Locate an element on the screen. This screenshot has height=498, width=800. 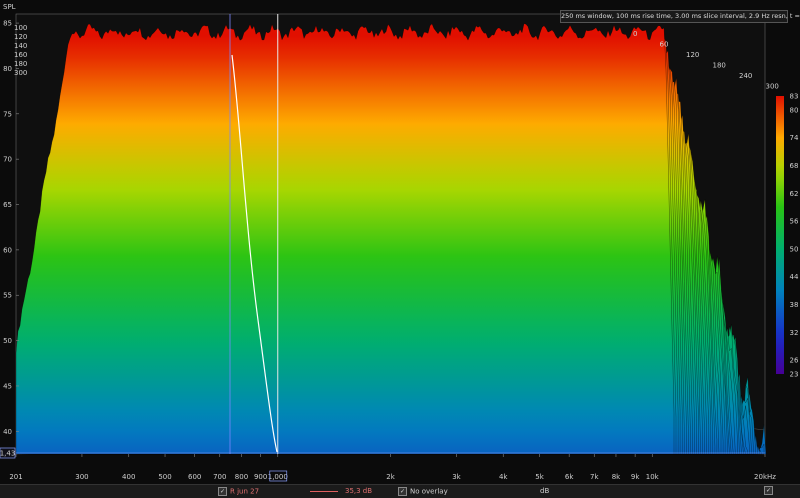
slice-time-label: 120 is located at coordinates (20, 37).